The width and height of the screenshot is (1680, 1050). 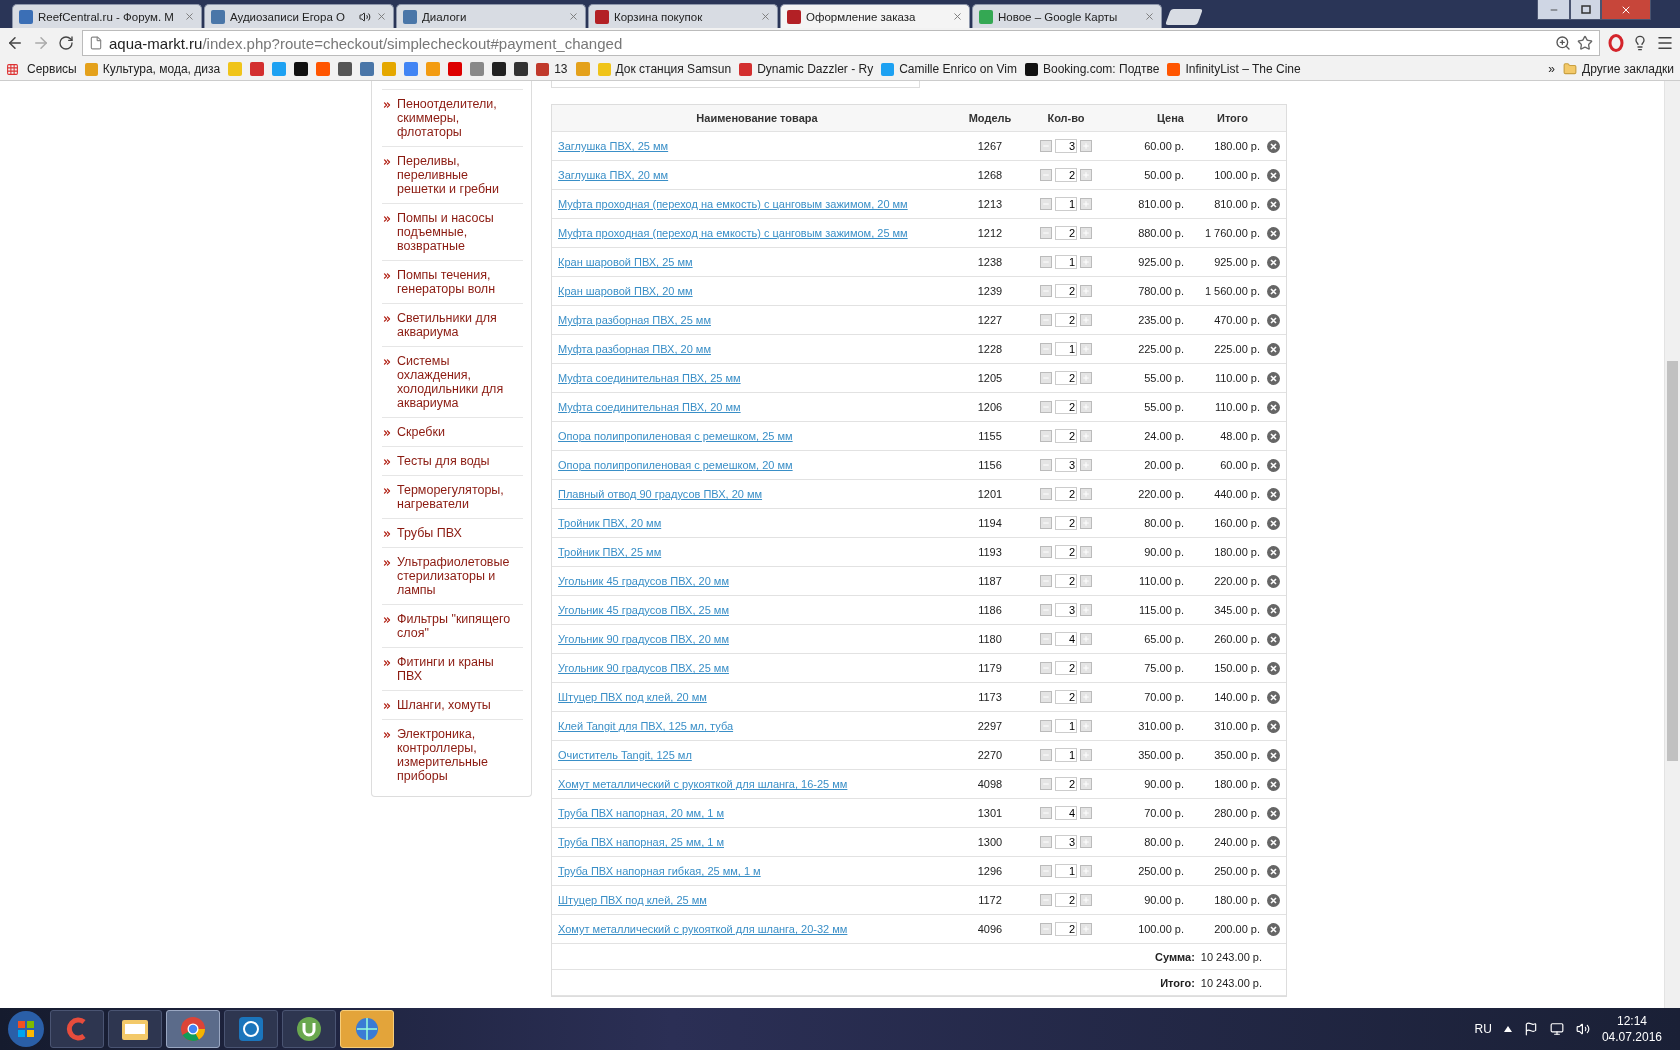 I want to click on bookmark-link: Док станция Samsun, so click(x=664, y=69).